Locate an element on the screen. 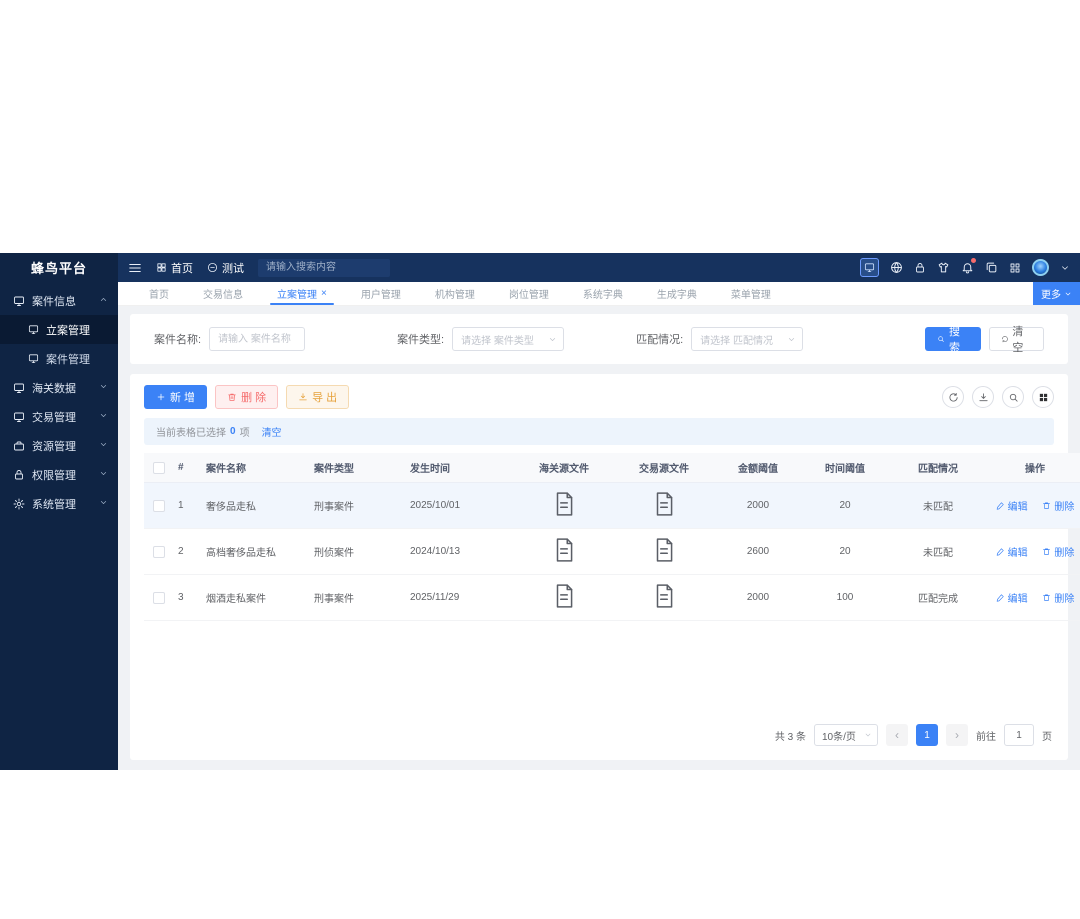  tab-post-management: 岗位管理 is located at coordinates (529, 293).